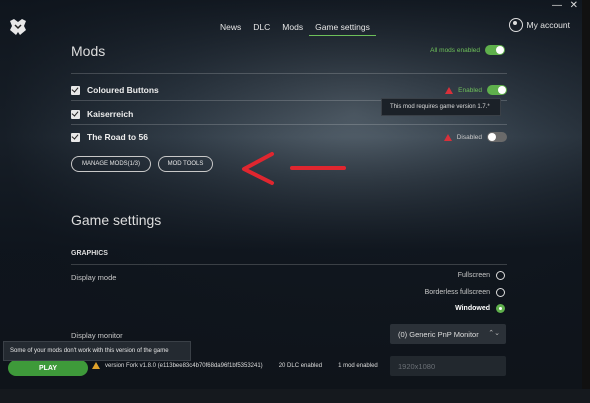  What do you see at coordinates (289, 124) in the screenshot?
I see `mod-divider` at bounding box center [289, 124].